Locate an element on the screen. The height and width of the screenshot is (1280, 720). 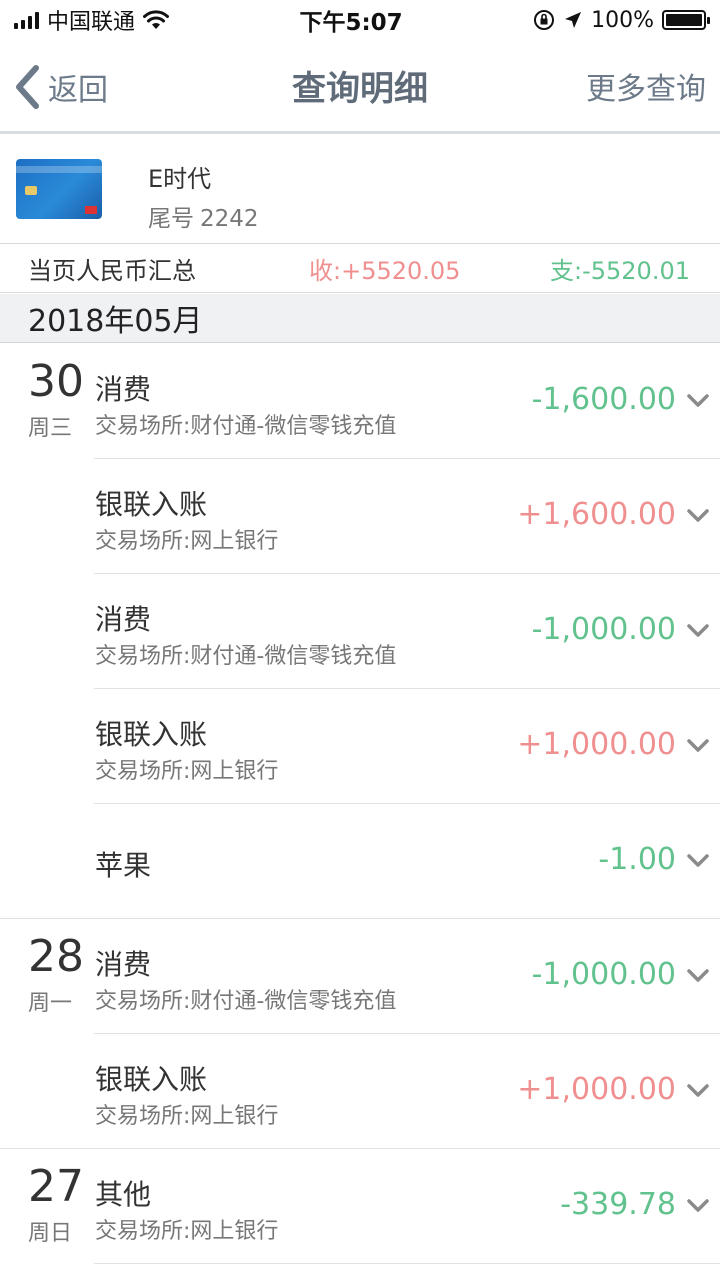
tx-amount: -339.78 is located at coordinates (618, 1204).